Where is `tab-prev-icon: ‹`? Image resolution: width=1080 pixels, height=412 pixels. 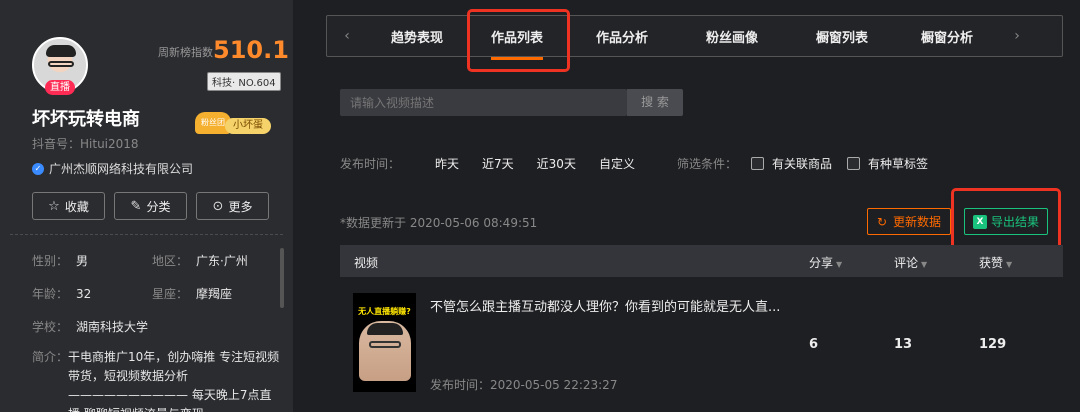 tab-prev-icon: ‹ is located at coordinates (347, 36).